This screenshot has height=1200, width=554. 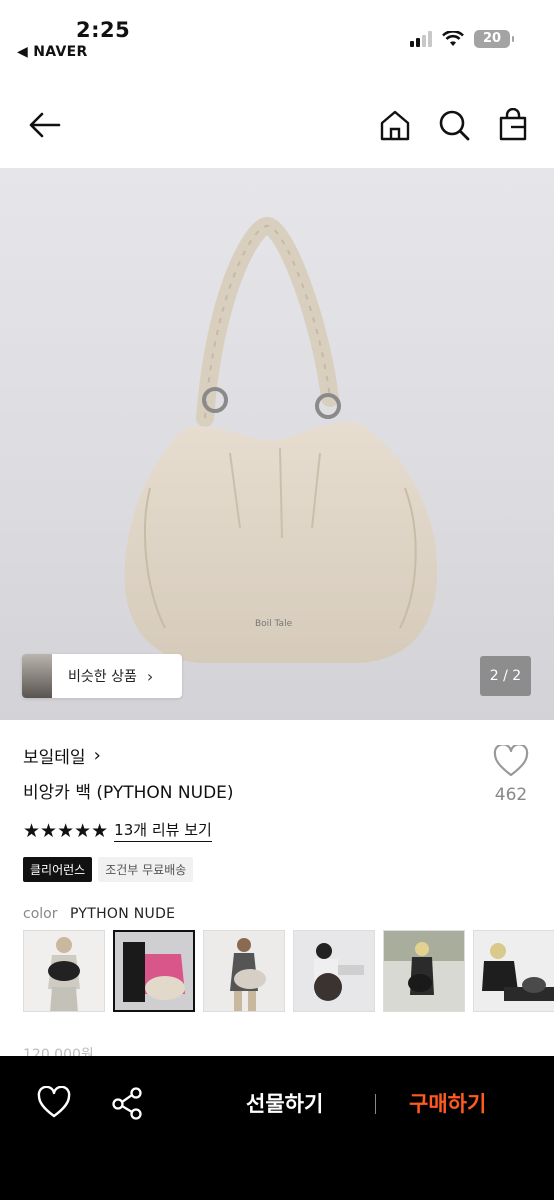 I want to click on like-button: 462, so click(x=511, y=774).